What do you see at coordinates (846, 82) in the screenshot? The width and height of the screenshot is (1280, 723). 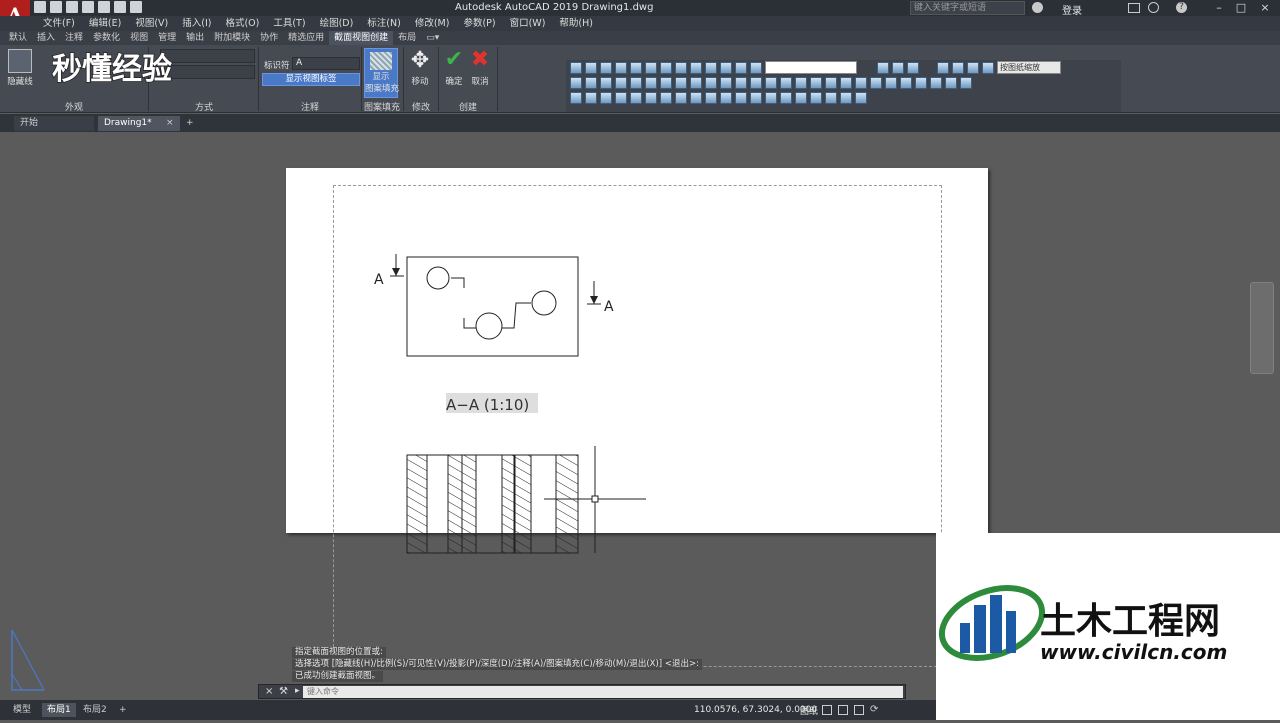 I see `slice-icon` at bounding box center [846, 82].